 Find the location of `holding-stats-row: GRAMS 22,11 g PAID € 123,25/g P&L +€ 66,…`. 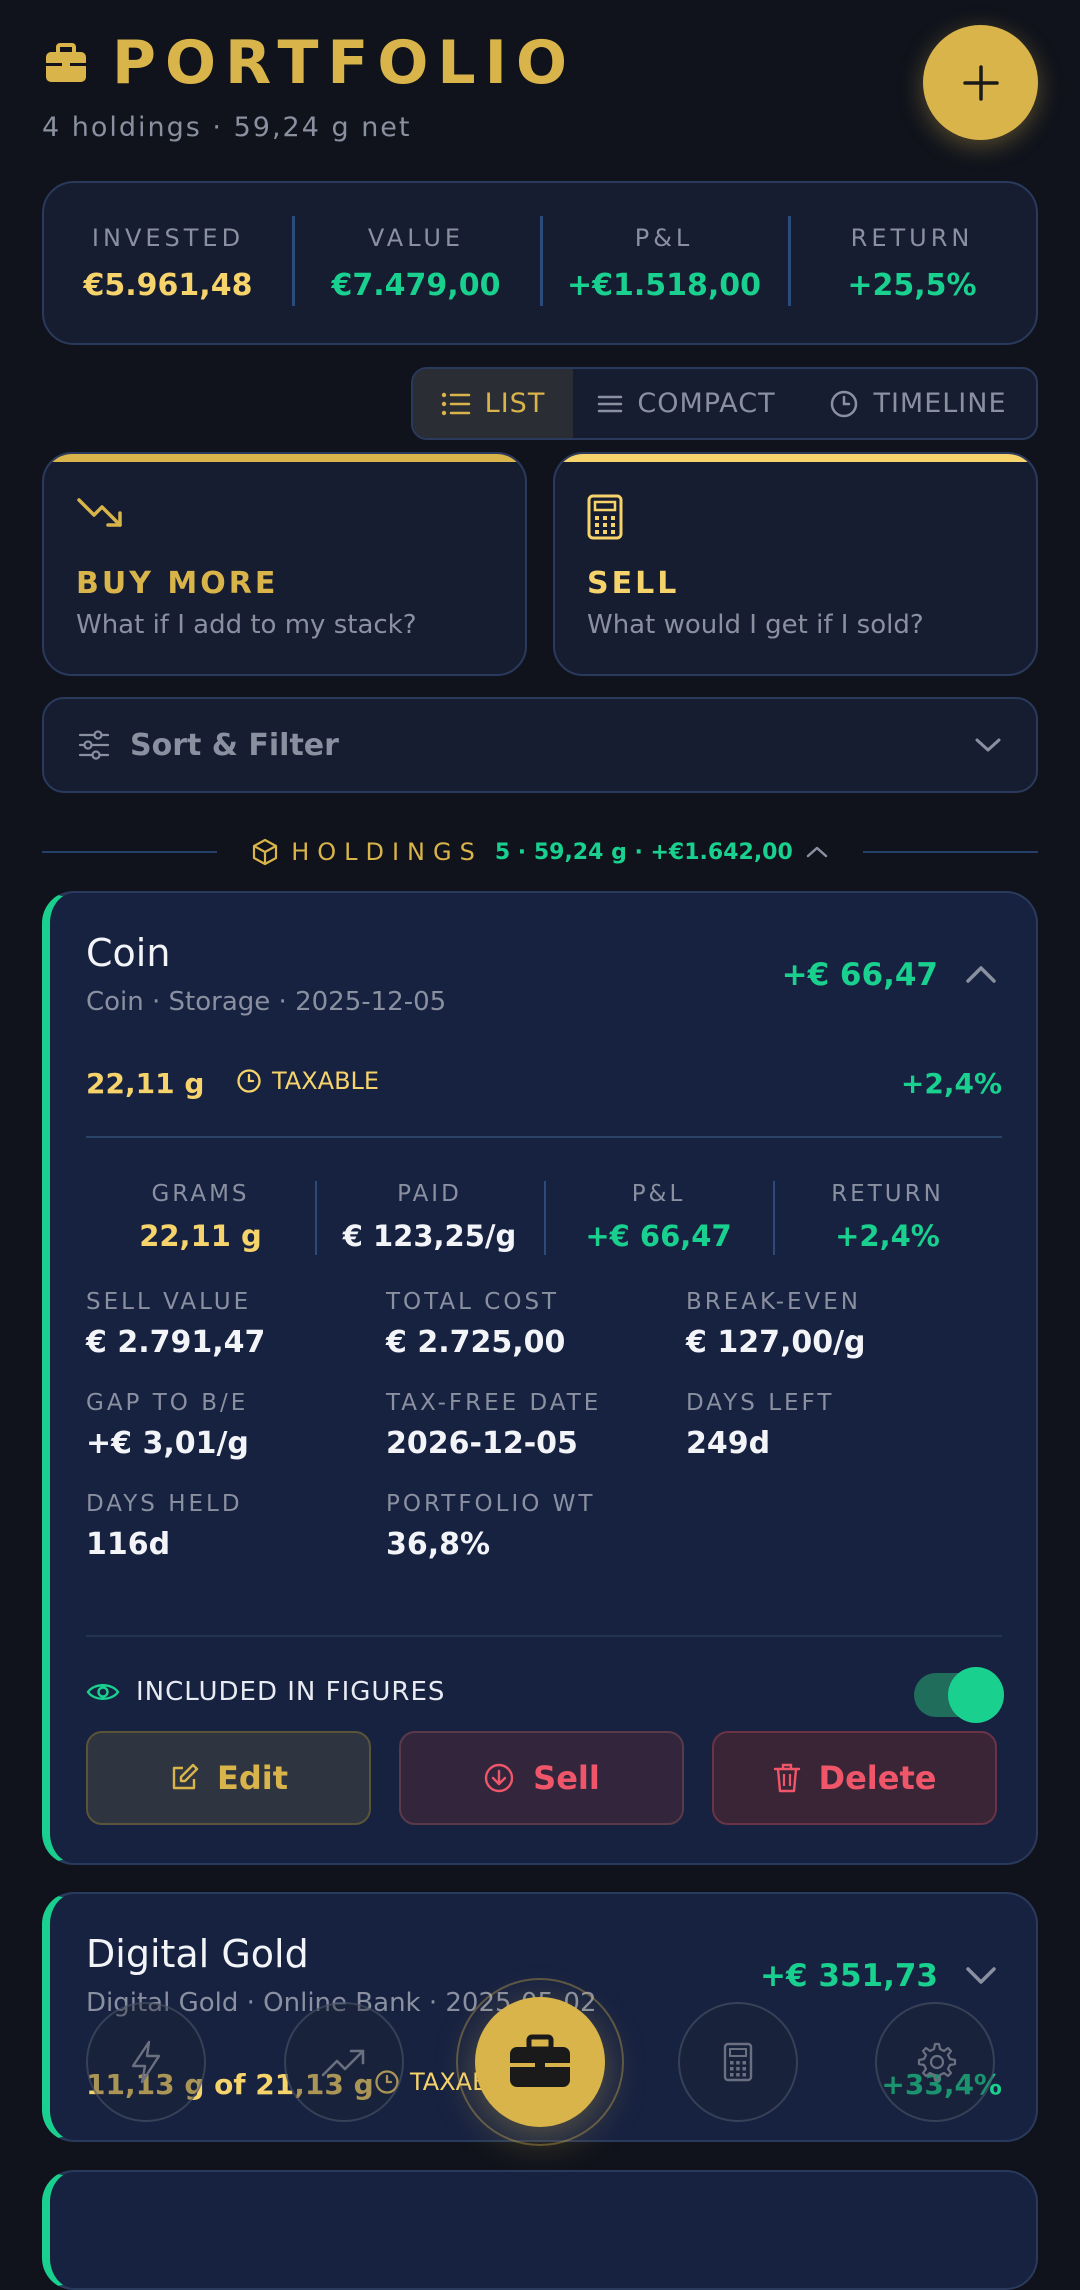

holding-stats-row: GRAMS 22,11 g PAID € 123,25/g P&L +€ 66,… is located at coordinates (544, 1218).